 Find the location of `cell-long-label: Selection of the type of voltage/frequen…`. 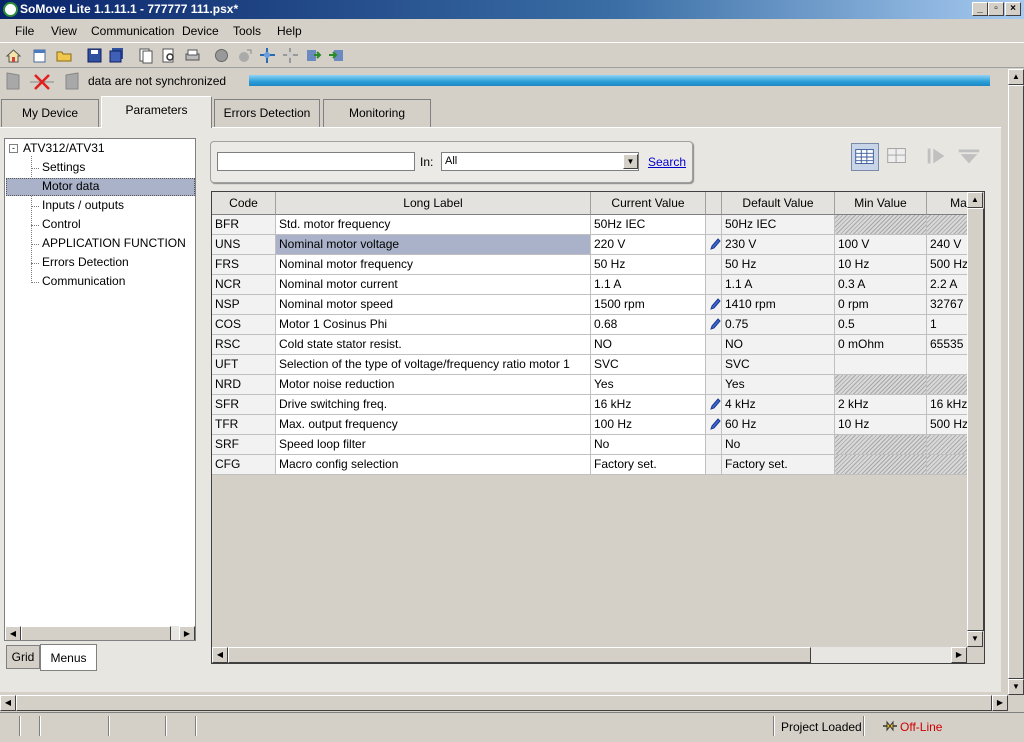

cell-long-label: Selection of the type of voltage/frequen… is located at coordinates (433, 365).